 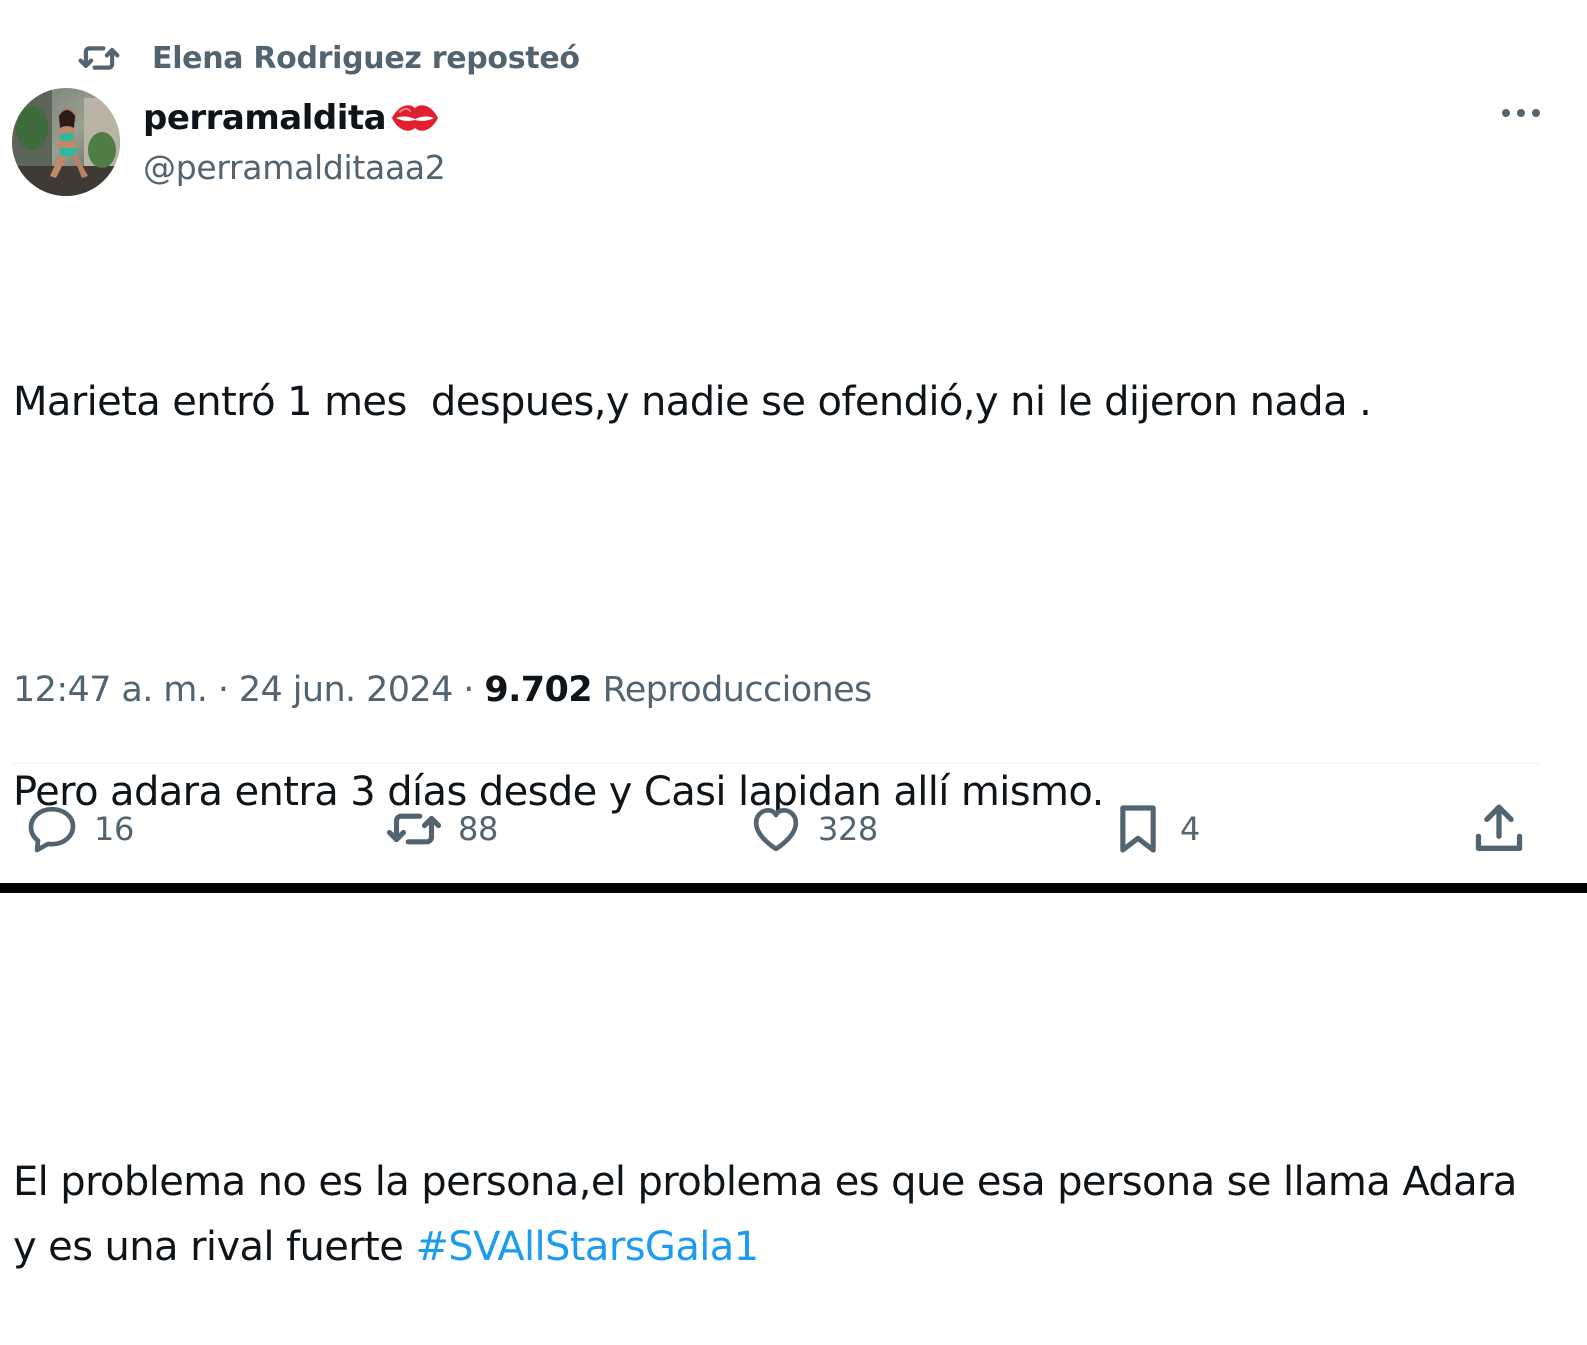 I want to click on reply-count: 16, so click(x=114, y=829).